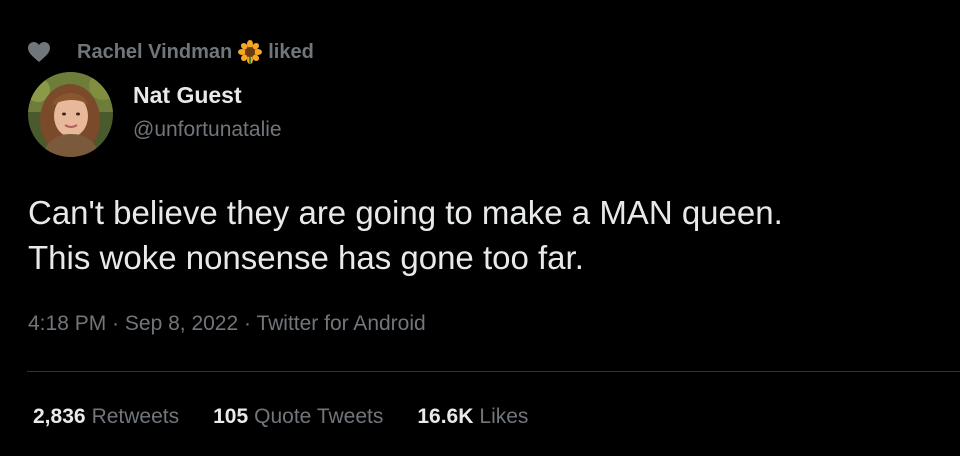 The image size is (960, 456). I want to click on liked-action-label: liked, so click(291, 51).